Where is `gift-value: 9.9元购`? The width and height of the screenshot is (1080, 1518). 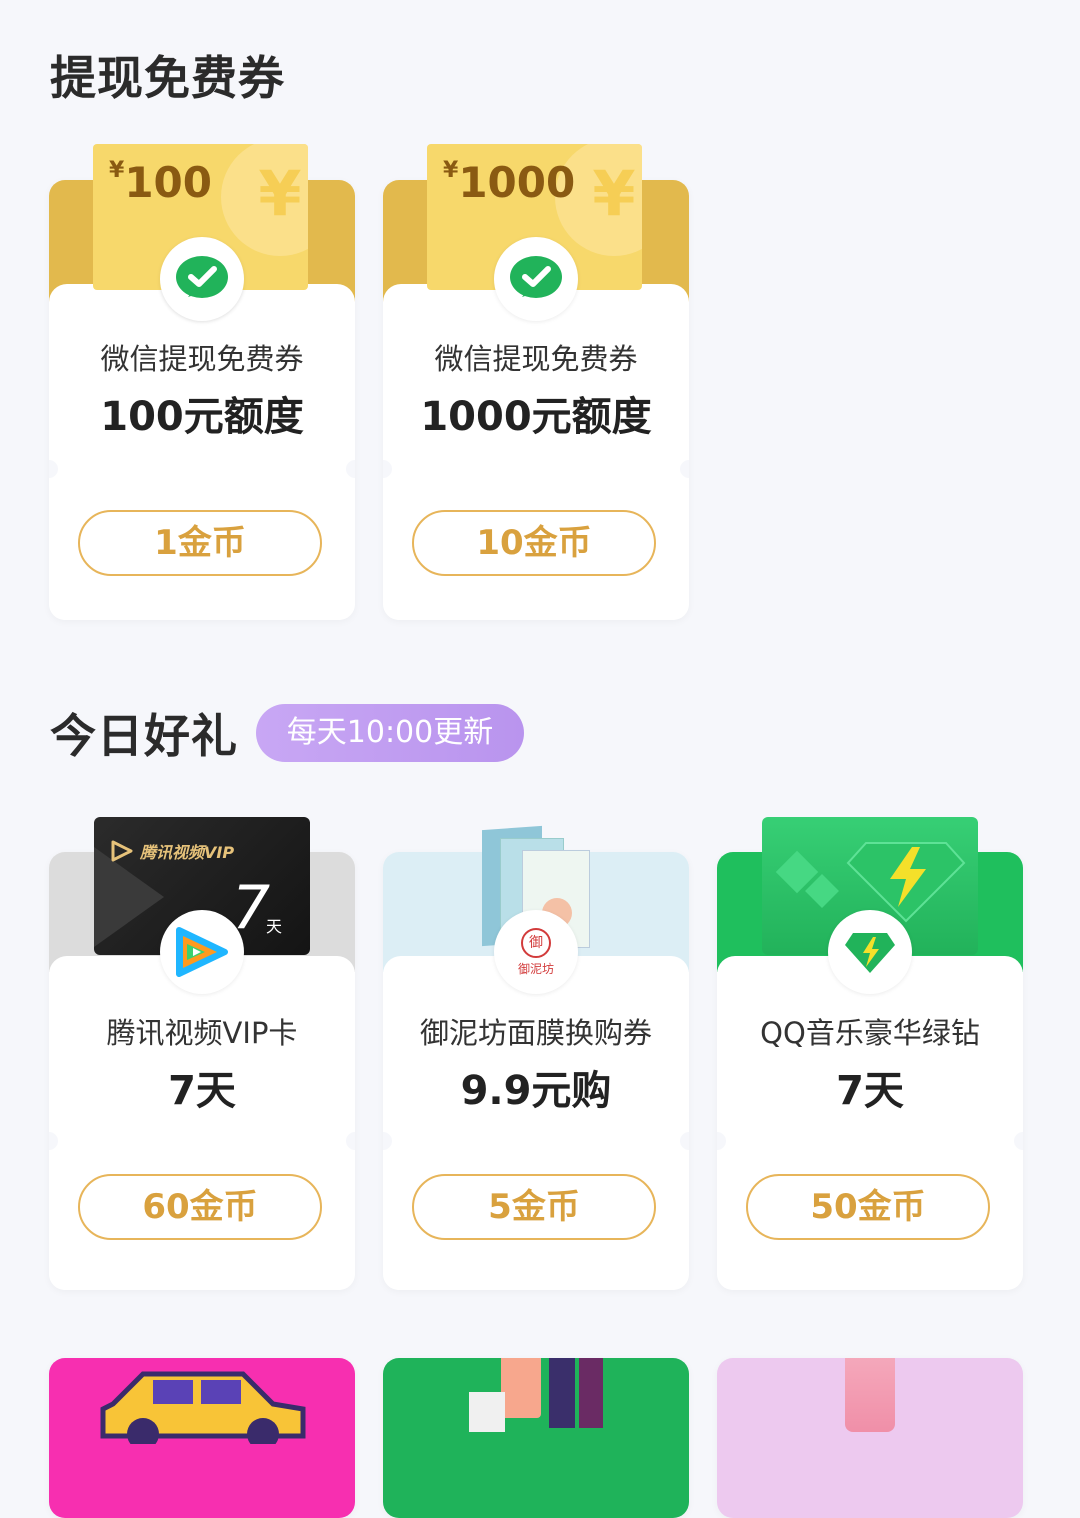 gift-value: 9.9元购 is located at coordinates (536, 1091).